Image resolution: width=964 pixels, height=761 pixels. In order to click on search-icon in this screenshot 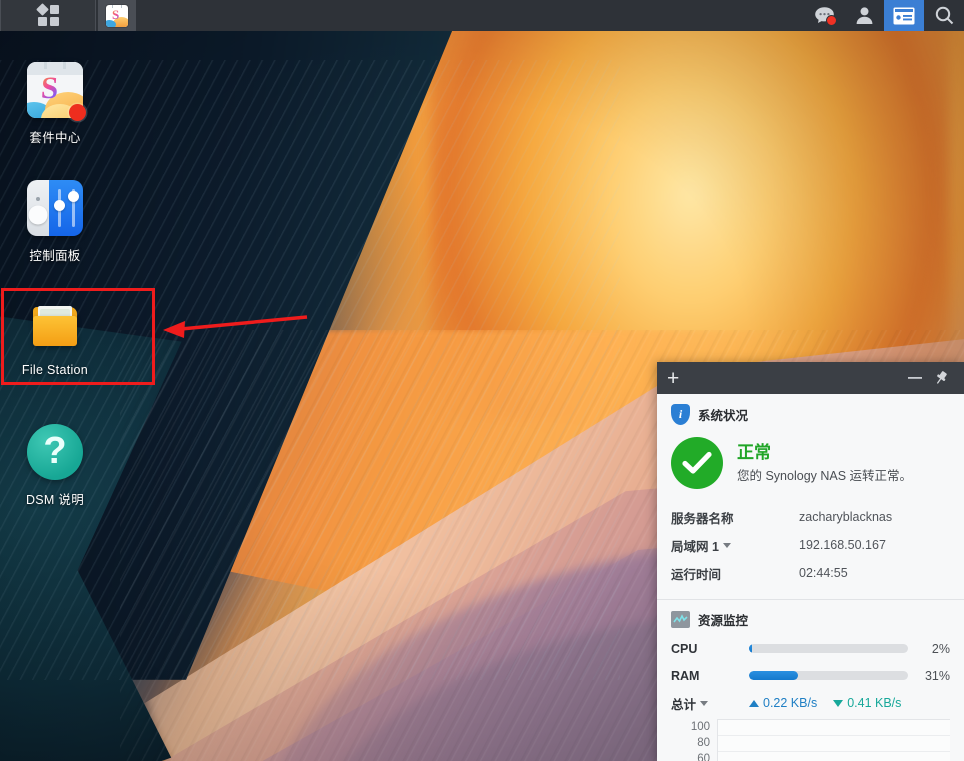, I will do `click(944, 15)`.